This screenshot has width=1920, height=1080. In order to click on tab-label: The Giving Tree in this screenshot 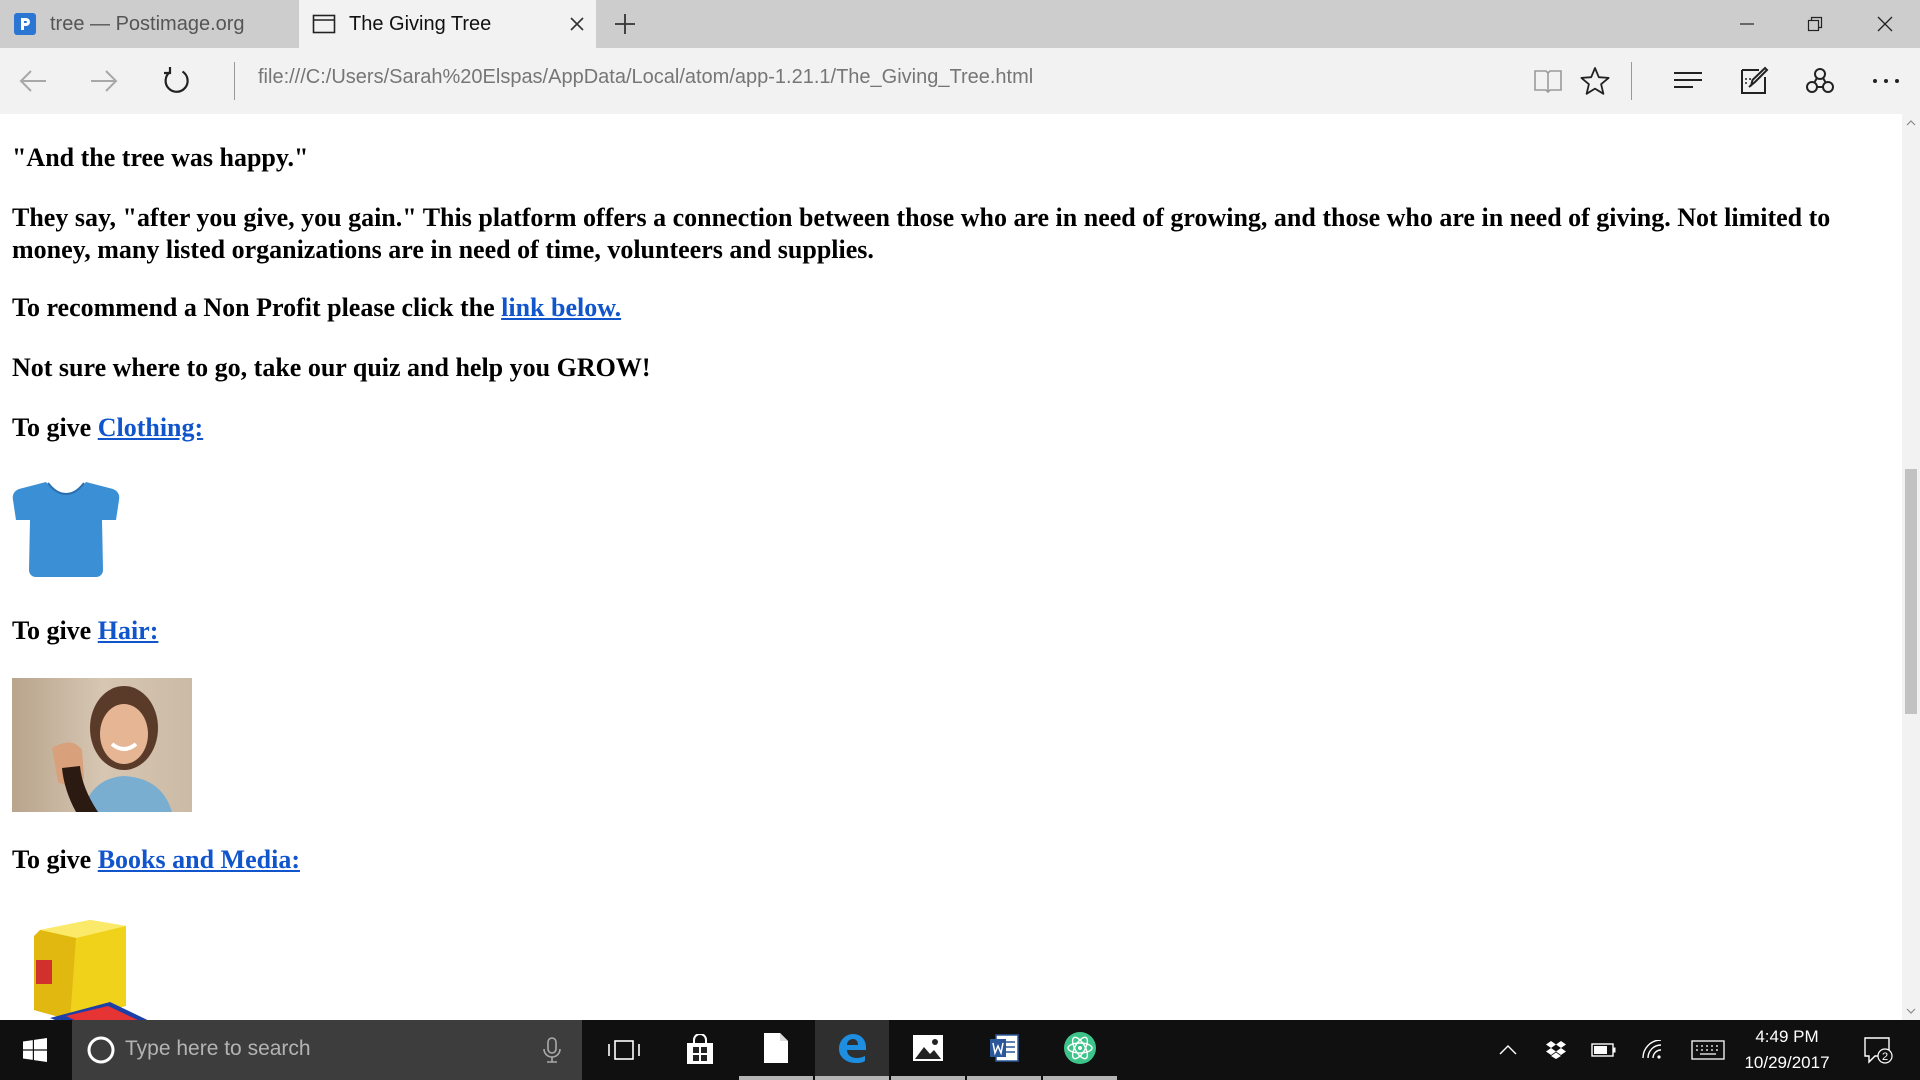, I will do `click(420, 23)`.